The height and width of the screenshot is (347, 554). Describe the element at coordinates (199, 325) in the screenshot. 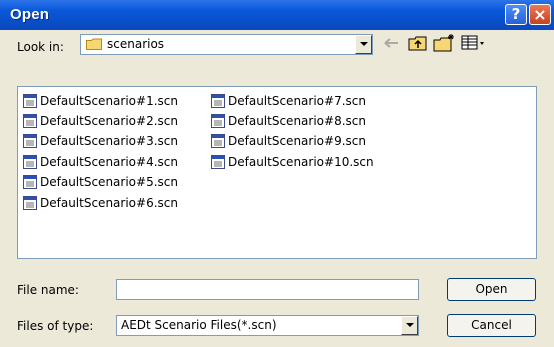

I see `files-of-type-value: AEDt Scenario Files(*.scn)` at that location.